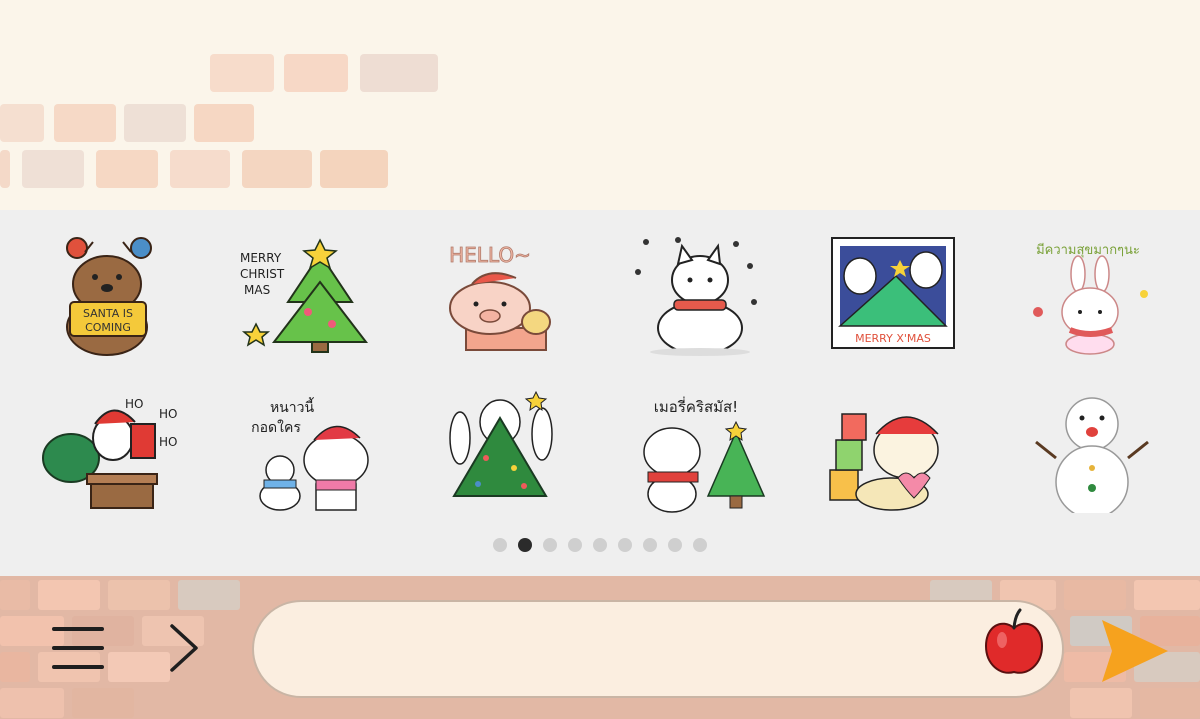 The image size is (1200, 719). What do you see at coordinates (276, 427) in the screenshot?
I see `svg-text: กอดใคร` at bounding box center [276, 427].